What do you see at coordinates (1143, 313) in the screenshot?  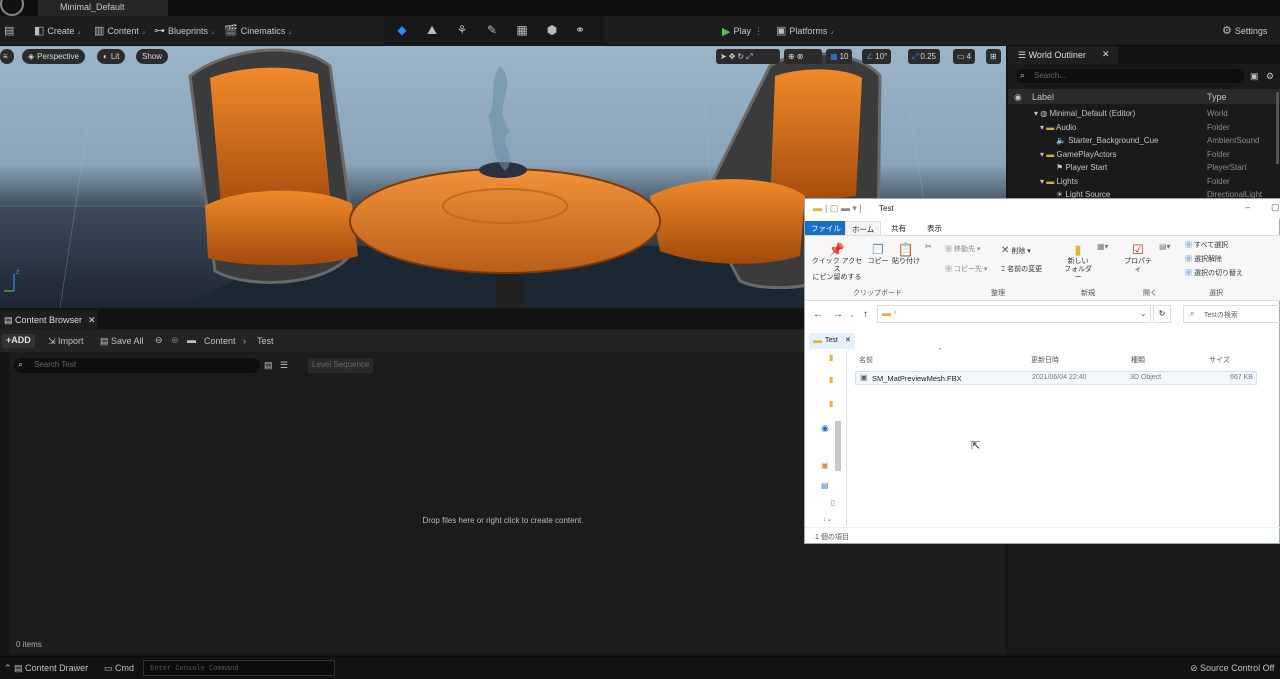 I see `chevron-down-icon: ⌄` at bounding box center [1143, 313].